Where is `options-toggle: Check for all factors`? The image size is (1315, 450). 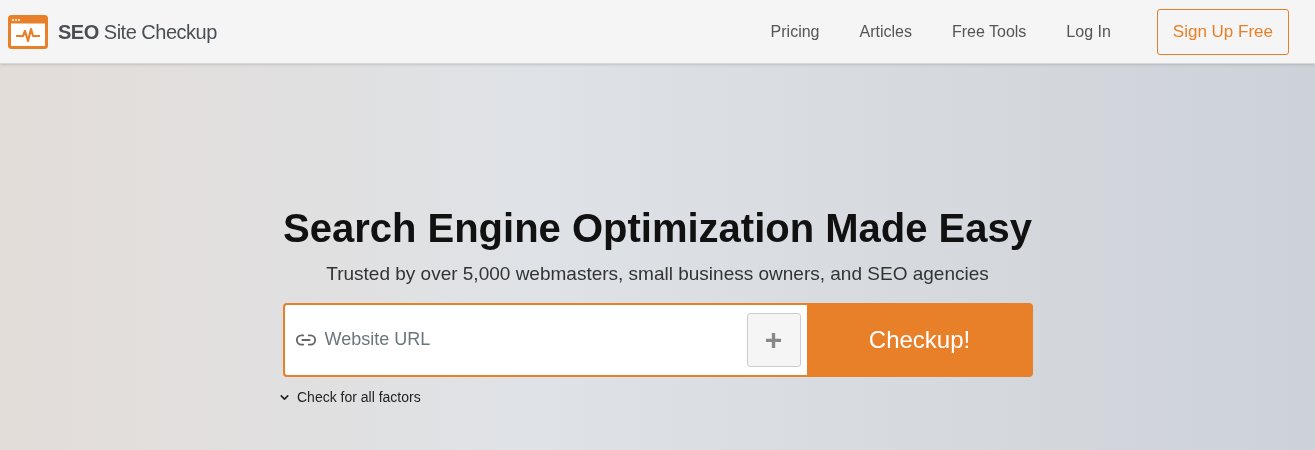
options-toggle: Check for all factors is located at coordinates (349, 397).